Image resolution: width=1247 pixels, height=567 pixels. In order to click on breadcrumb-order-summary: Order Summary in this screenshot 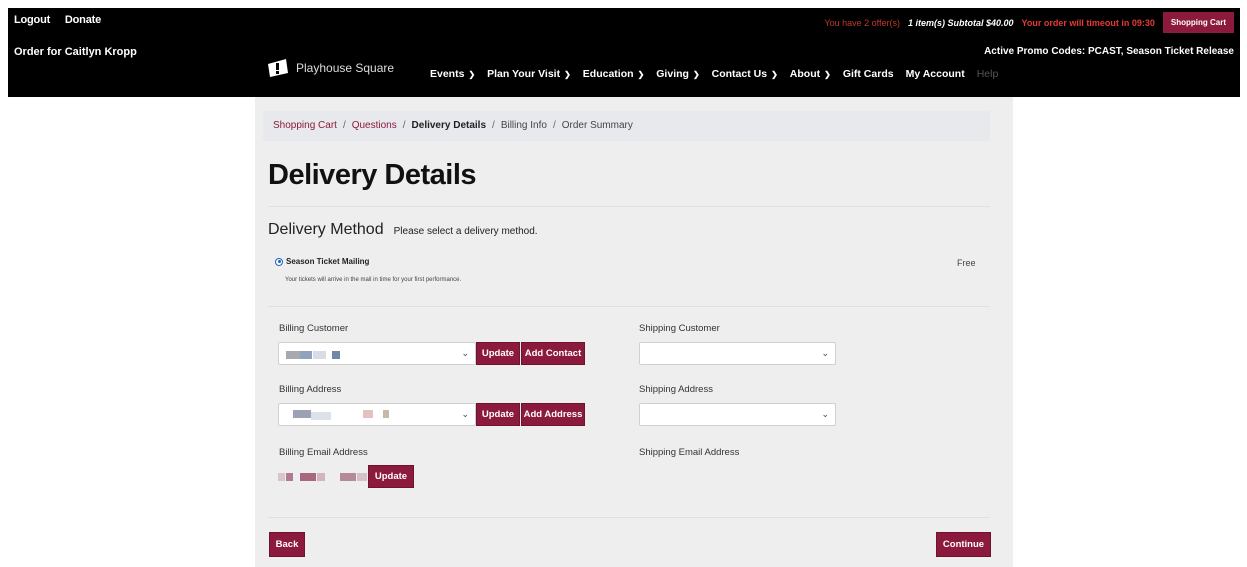, I will do `click(597, 125)`.